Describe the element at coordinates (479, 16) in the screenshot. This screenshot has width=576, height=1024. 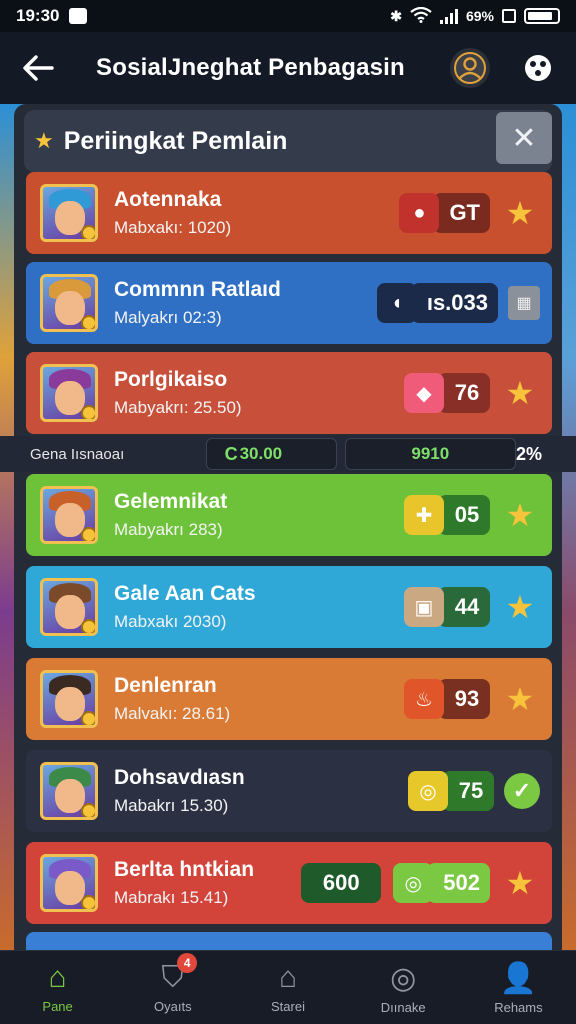
I see `battery-percent: 69%` at that location.